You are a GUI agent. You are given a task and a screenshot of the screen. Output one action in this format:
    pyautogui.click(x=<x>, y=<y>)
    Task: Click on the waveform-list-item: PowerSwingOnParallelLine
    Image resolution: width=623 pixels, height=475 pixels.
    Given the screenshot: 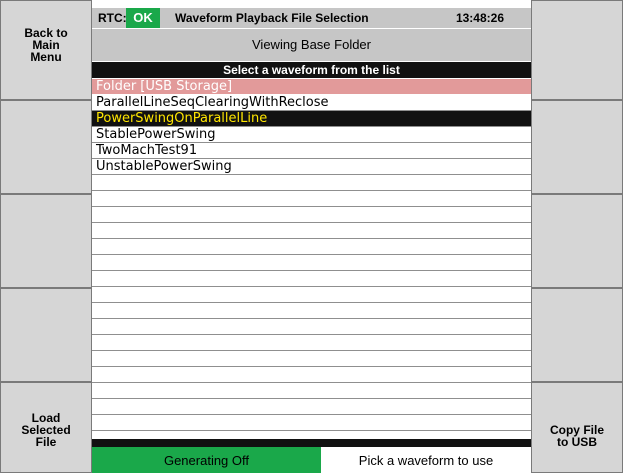 What is the action you would take?
    pyautogui.click(x=311, y=119)
    